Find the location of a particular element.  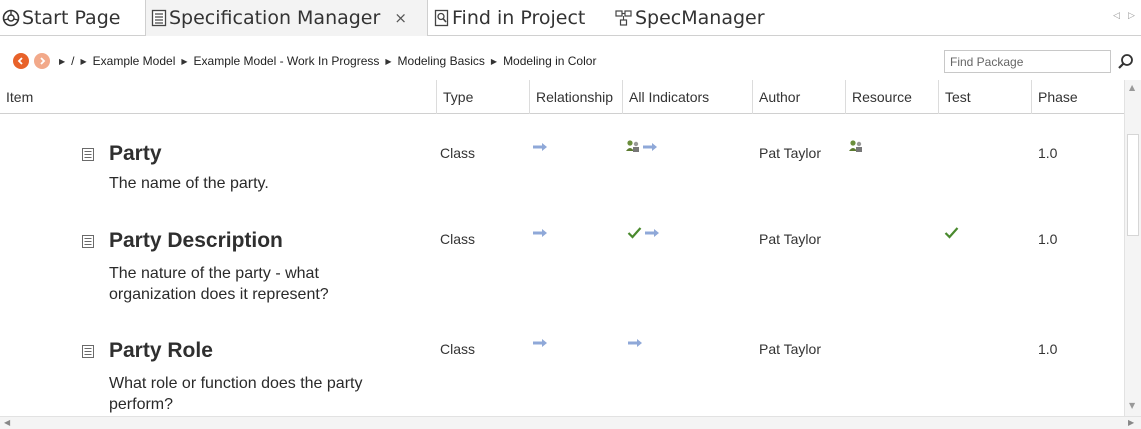

breadcrumb-root: / is located at coordinates (72, 61).